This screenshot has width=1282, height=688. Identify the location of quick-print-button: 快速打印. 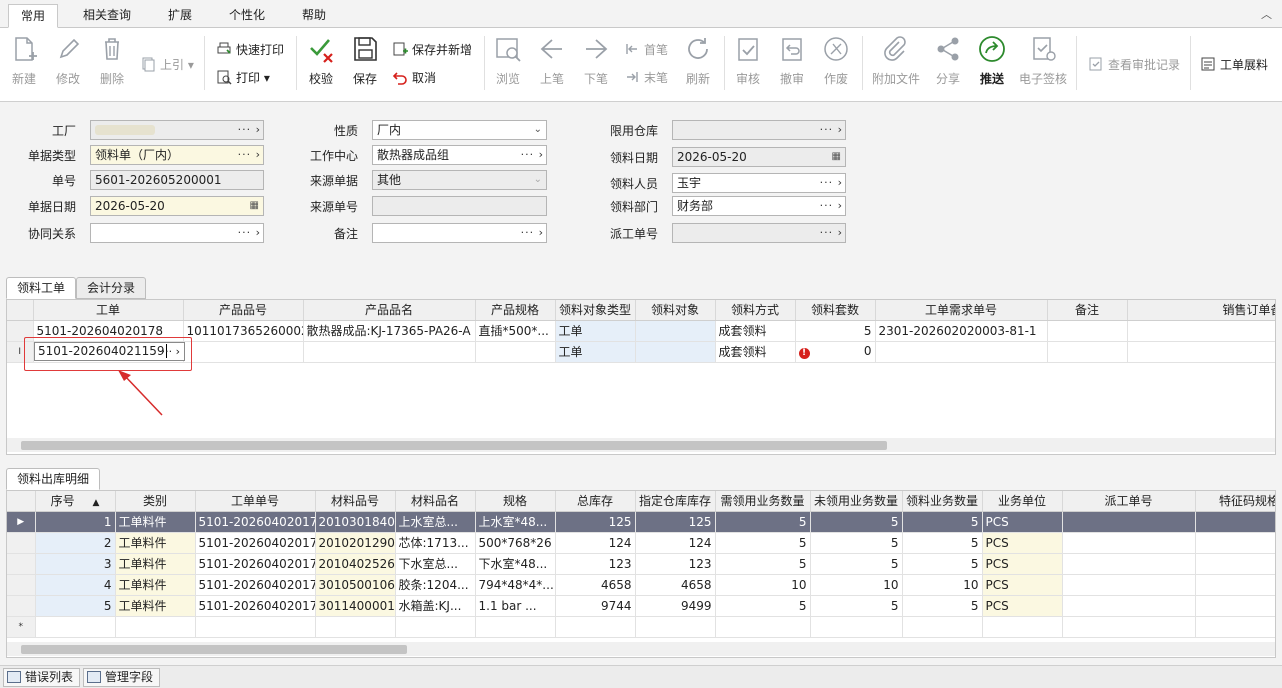
(250, 50).